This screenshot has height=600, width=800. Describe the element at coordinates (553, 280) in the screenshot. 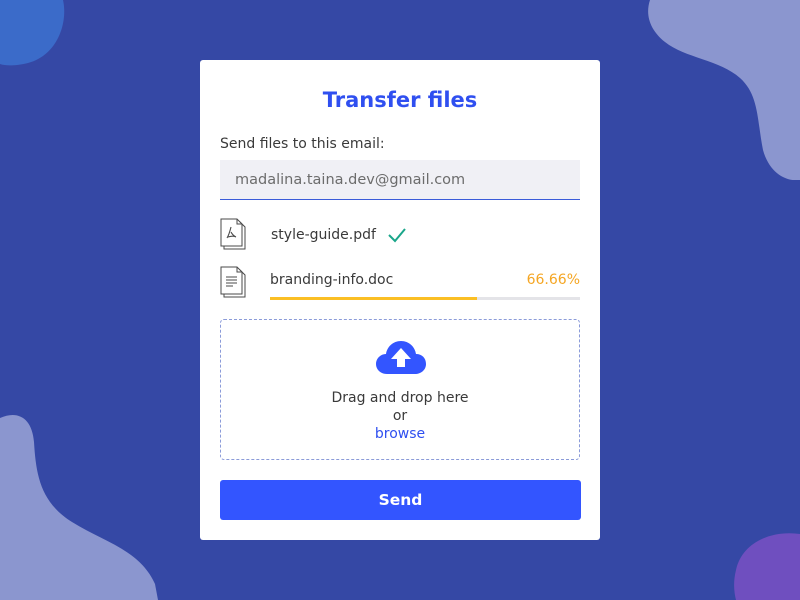

I see `upload-percentage: 66.66%` at that location.